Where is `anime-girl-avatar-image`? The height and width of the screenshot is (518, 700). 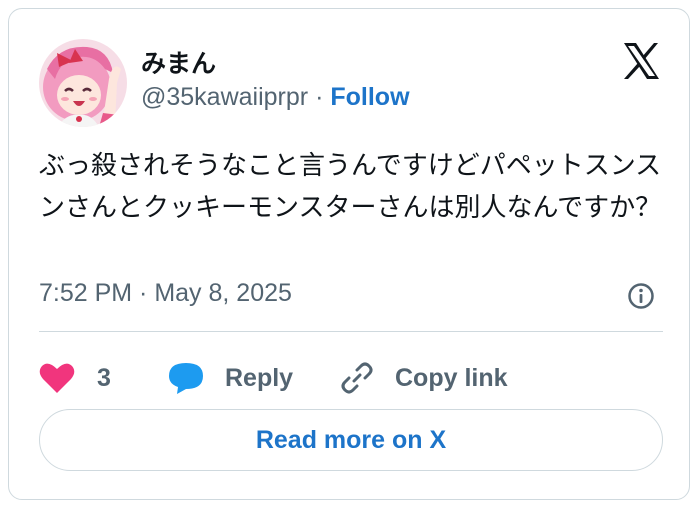
anime-girl-avatar-image is located at coordinates (83, 83).